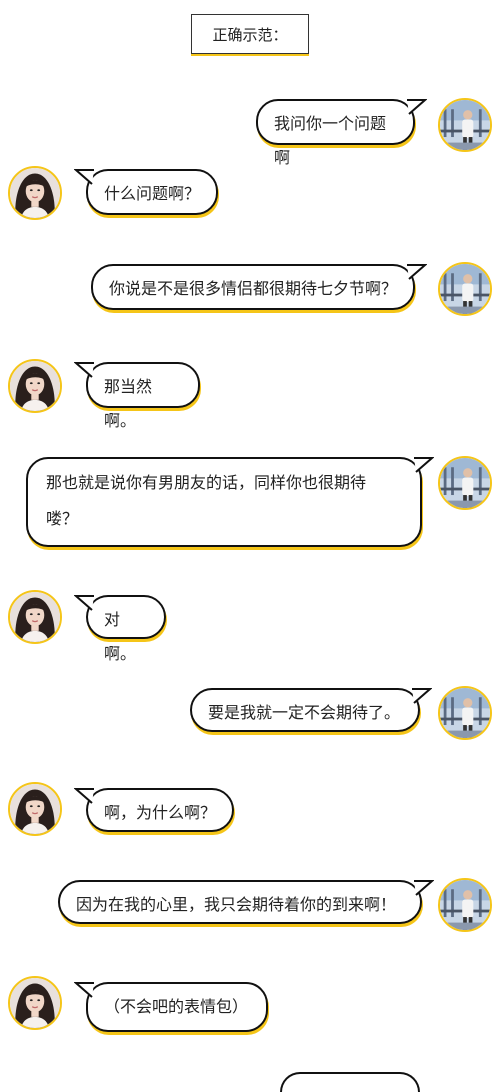 This screenshot has height=1092, width=500. I want to click on message-bubble-received: 对啊。, so click(120, 629).